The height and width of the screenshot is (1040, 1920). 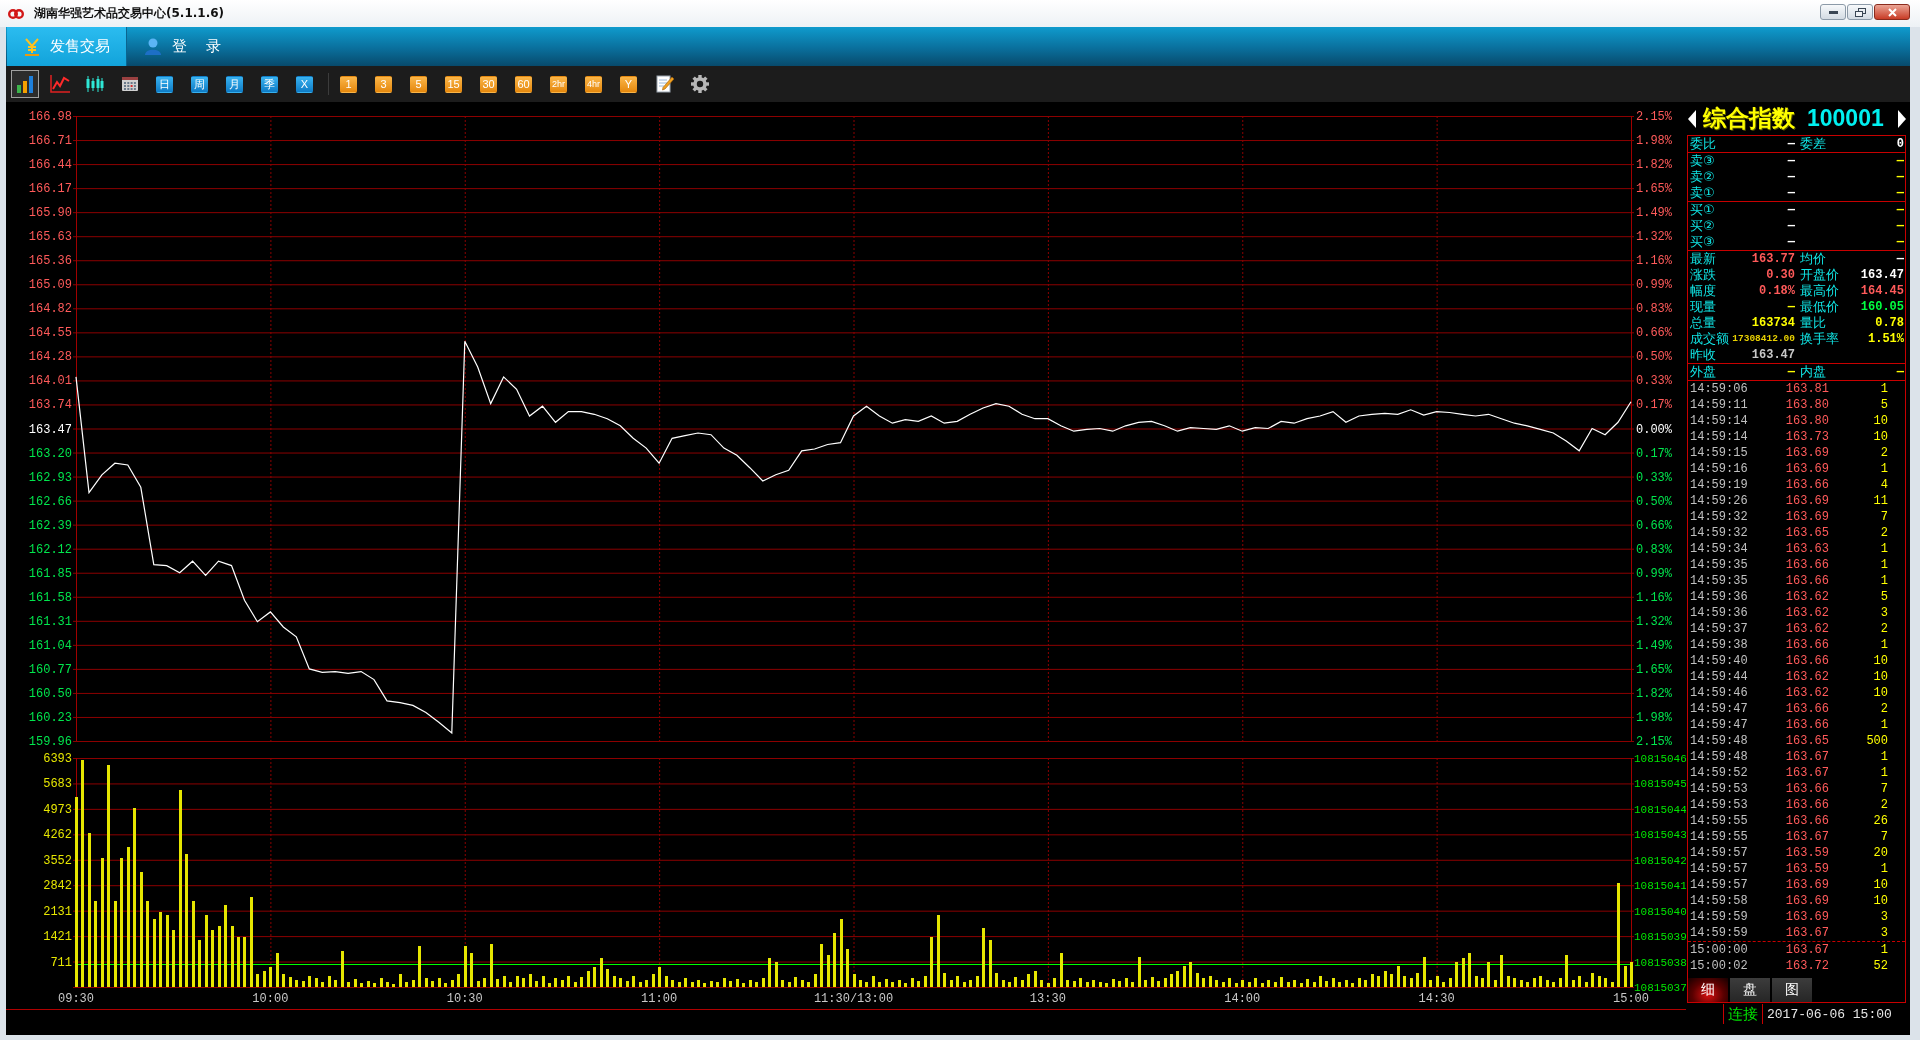 What do you see at coordinates (1902, 118) in the screenshot?
I see `caret-right-icon` at bounding box center [1902, 118].